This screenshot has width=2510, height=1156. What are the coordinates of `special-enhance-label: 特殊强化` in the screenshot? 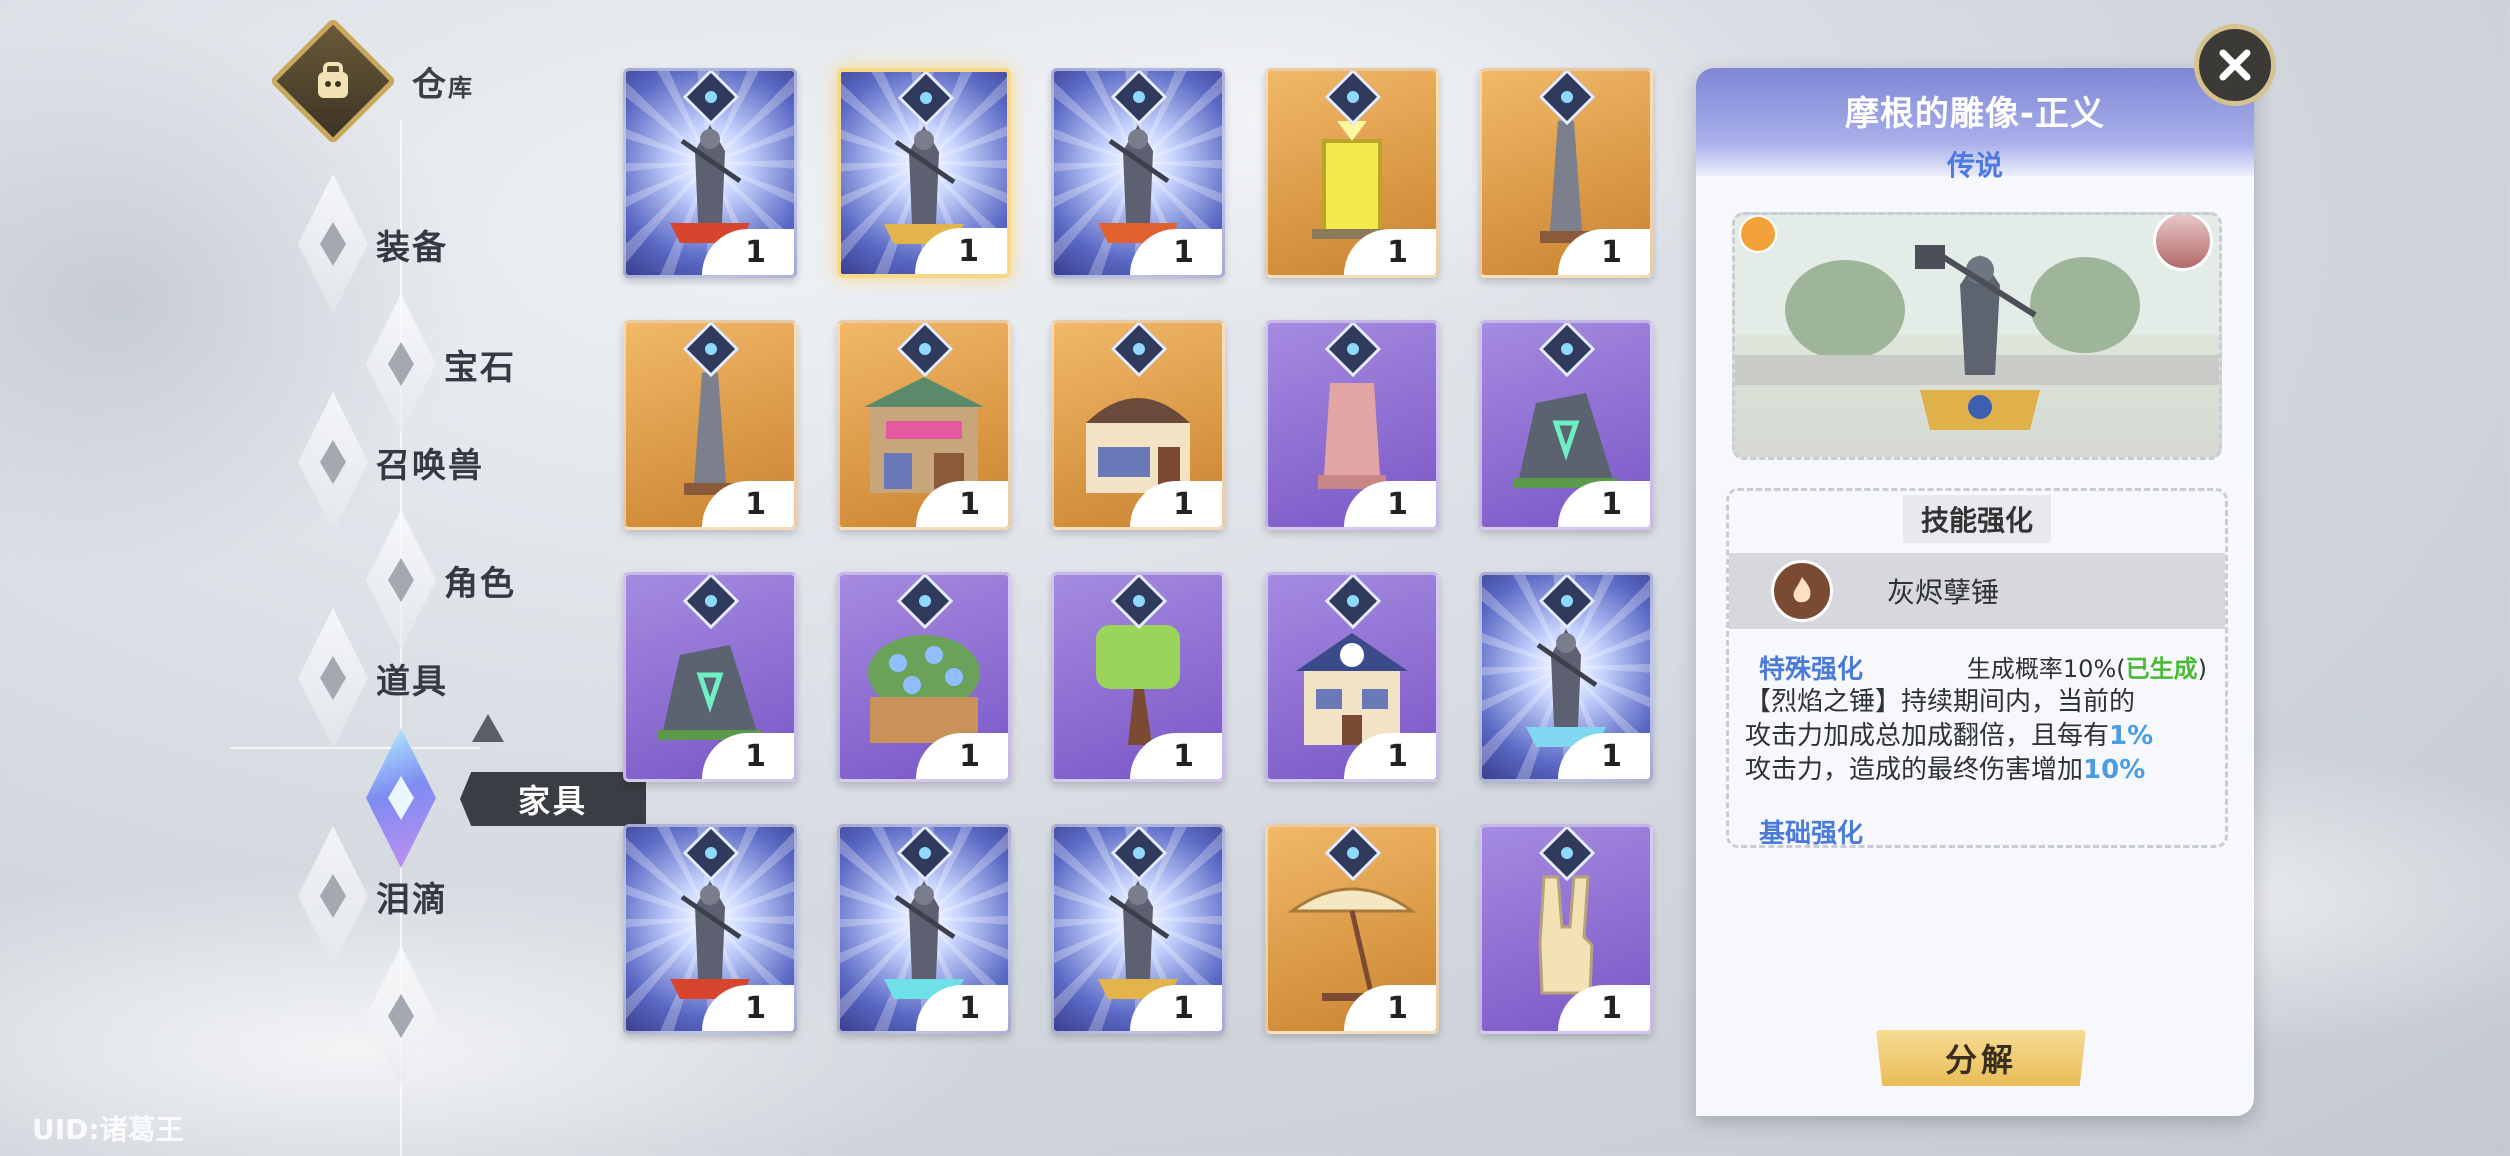 It's located at (1811, 670).